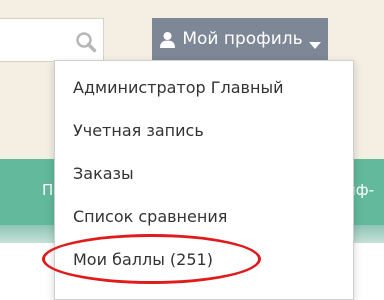 The width and height of the screenshot is (384, 300). What do you see at coordinates (178, 87) in the screenshot?
I see `menu-item-admin-name: Администратор Главный` at bounding box center [178, 87].